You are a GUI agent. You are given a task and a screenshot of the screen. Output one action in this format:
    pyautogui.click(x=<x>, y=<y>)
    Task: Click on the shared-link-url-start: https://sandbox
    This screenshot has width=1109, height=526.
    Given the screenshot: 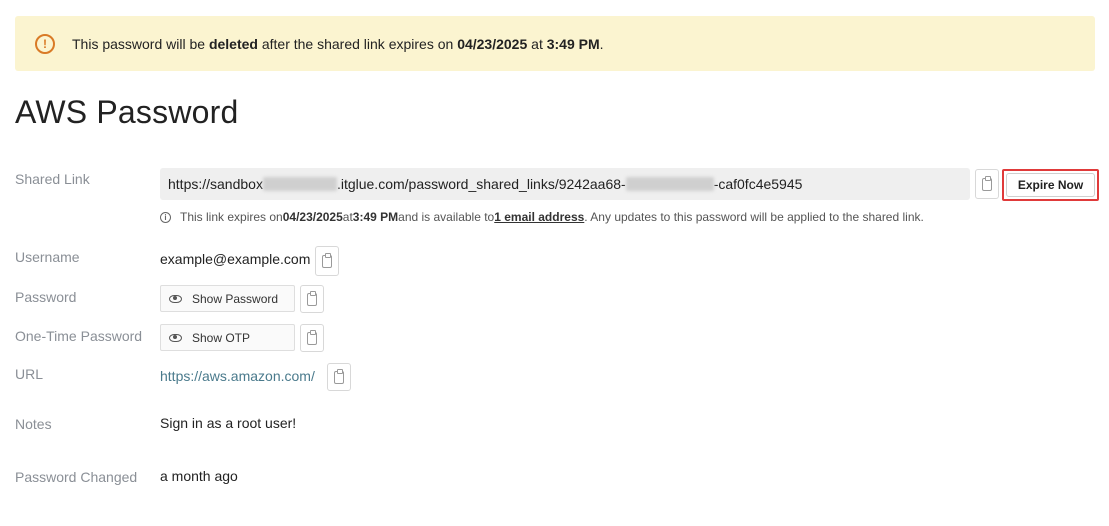 What is the action you would take?
    pyautogui.click(x=215, y=184)
    